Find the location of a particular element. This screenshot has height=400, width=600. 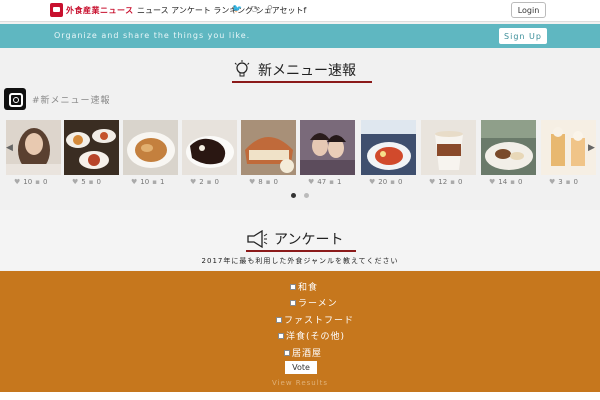

instagram-icon is located at coordinates (15, 99).